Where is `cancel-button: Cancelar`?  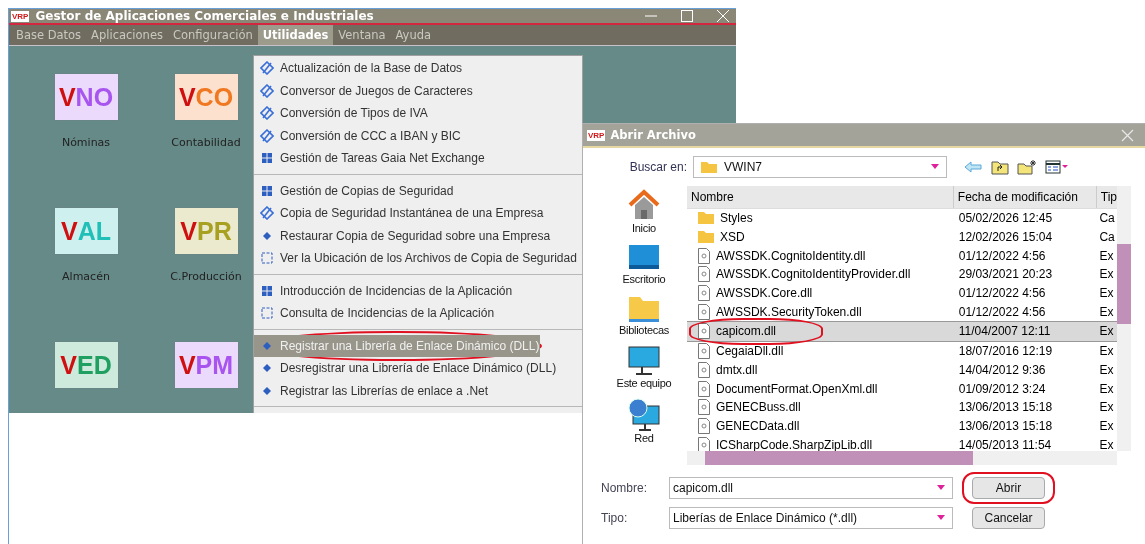 cancel-button: Cancelar is located at coordinates (1008, 518).